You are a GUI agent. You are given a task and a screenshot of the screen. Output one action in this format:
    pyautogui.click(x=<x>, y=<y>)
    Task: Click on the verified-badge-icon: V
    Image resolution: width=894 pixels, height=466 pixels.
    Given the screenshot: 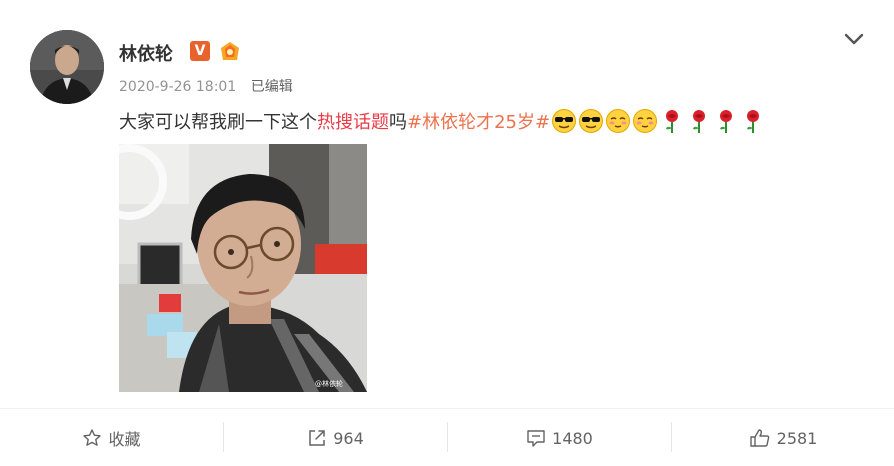 What is the action you would take?
    pyautogui.click(x=200, y=51)
    